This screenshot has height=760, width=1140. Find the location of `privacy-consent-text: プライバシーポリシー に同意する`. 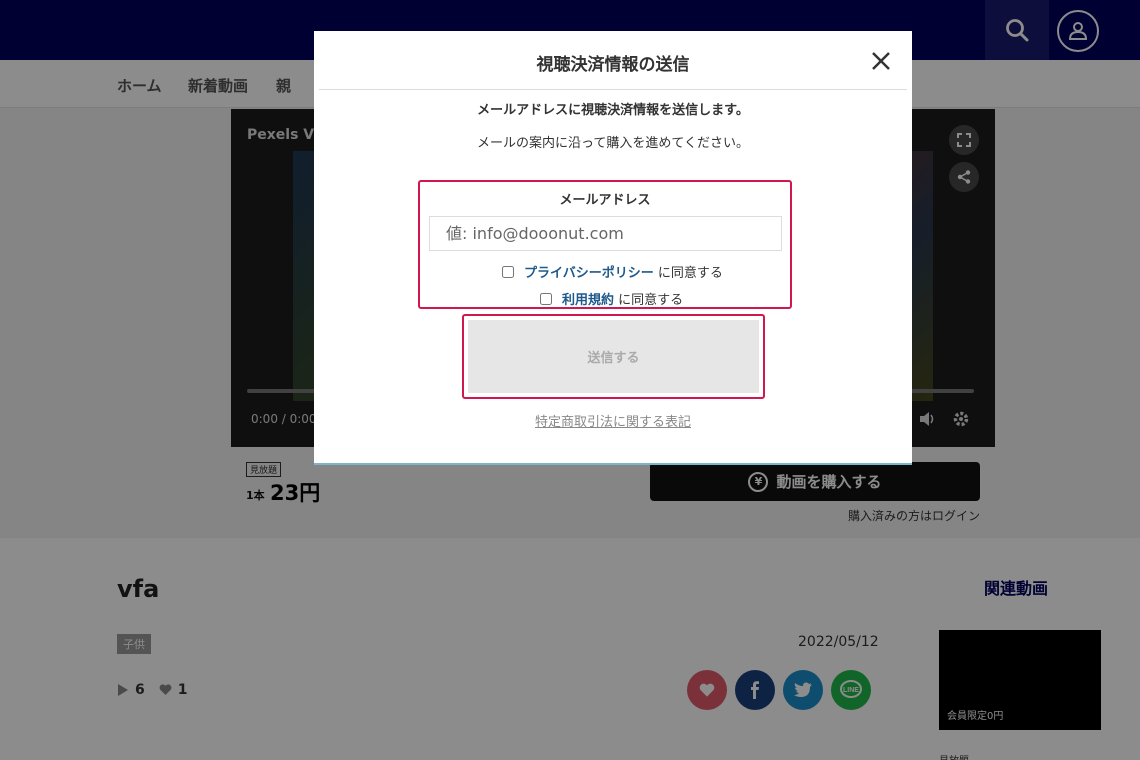

privacy-consent-text: プライバシーポリシー に同意する is located at coordinates (623, 271).